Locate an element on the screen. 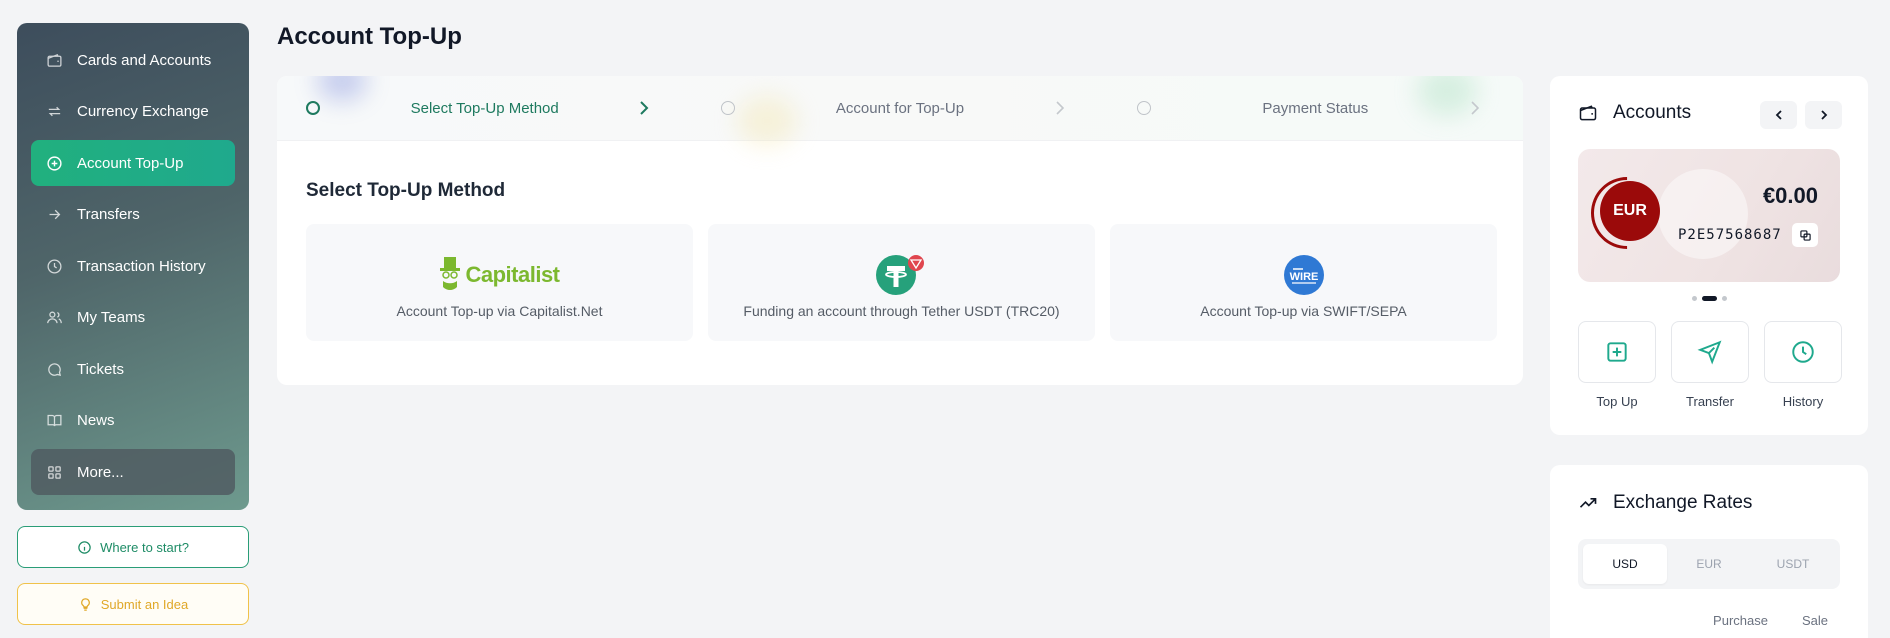  copy-account-number-button is located at coordinates (1805, 235).